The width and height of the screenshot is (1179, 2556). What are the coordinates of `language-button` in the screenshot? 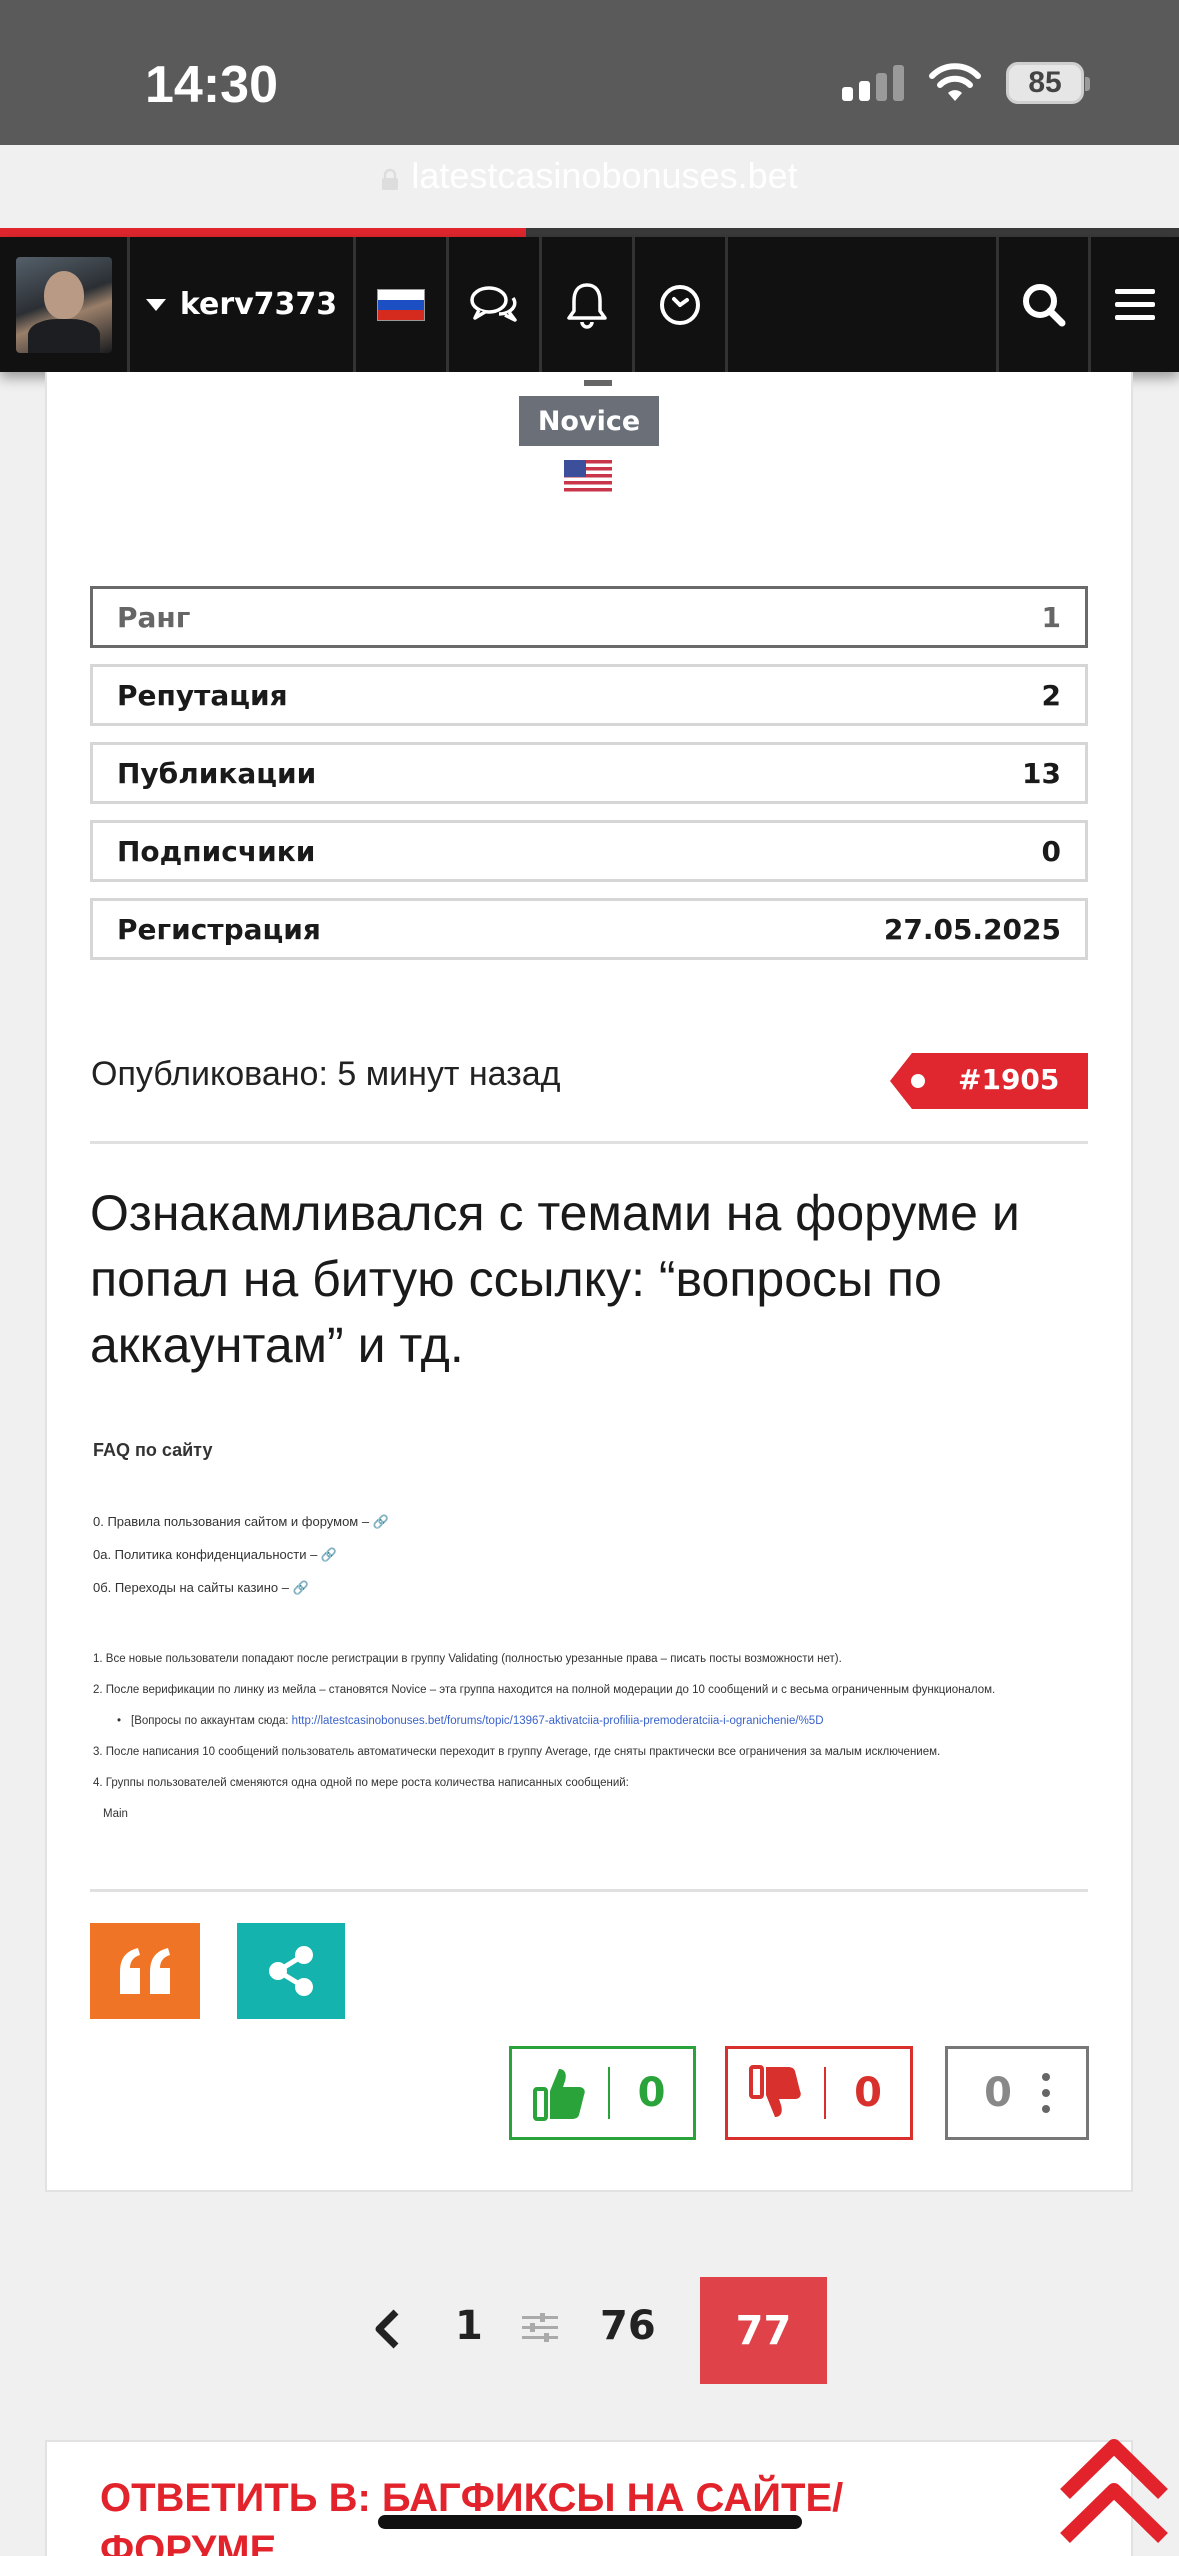 It's located at (402, 304).